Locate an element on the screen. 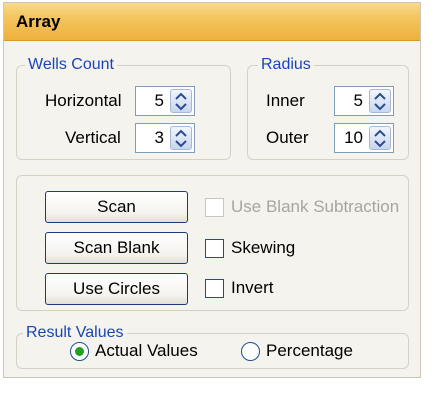 The image size is (442, 395). vertical-spin-buttons is located at coordinates (181, 138).